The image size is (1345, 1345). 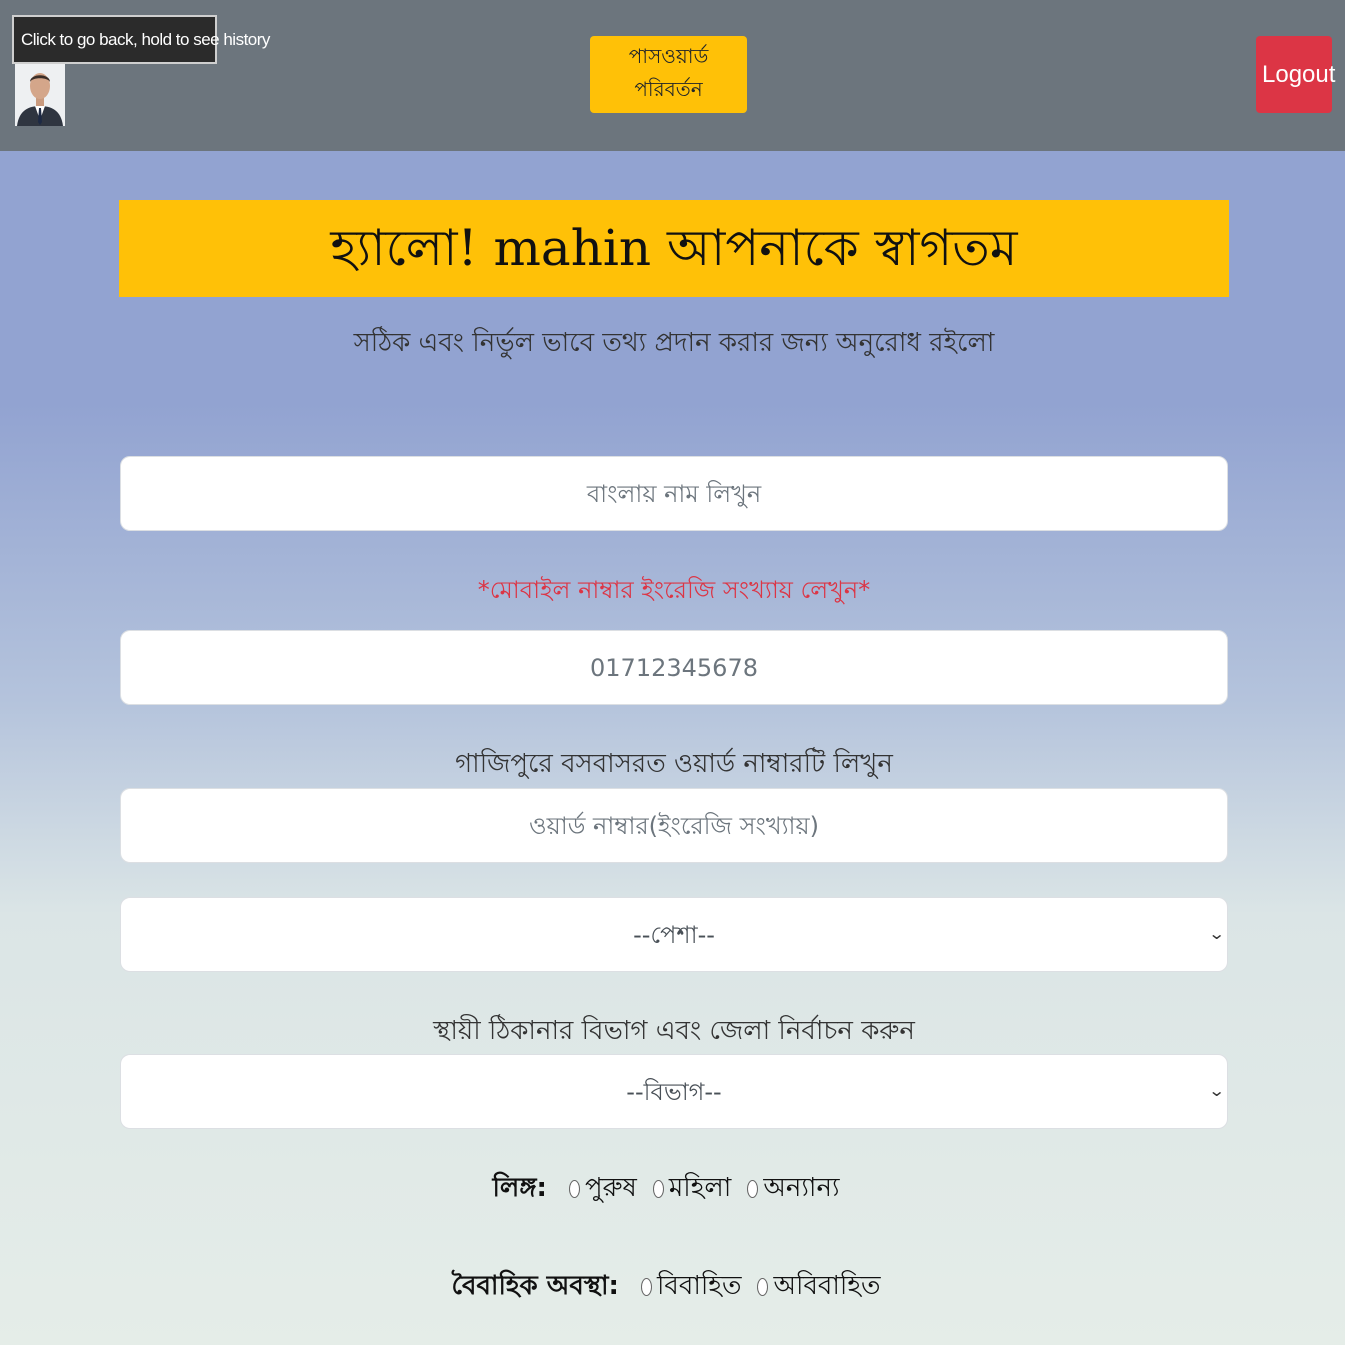 I want to click on gender-option-other: অন্যান্য, so click(x=793, y=1189).